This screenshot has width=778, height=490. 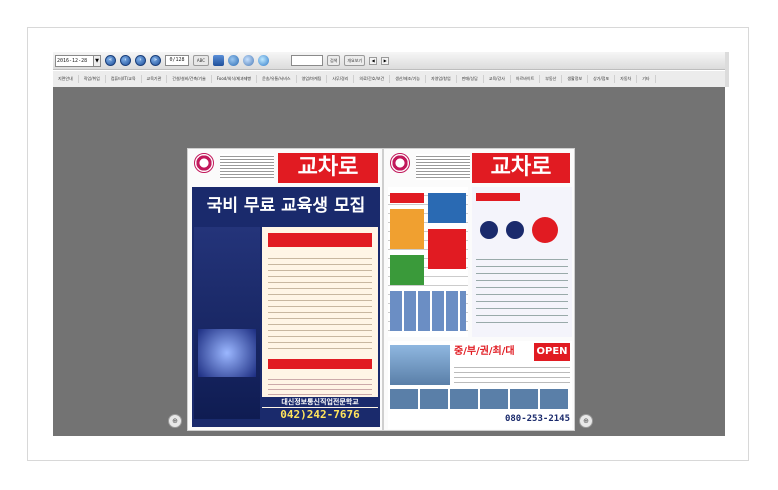 What do you see at coordinates (443, 167) in the screenshot?
I see `page-header-info-right` at bounding box center [443, 167].